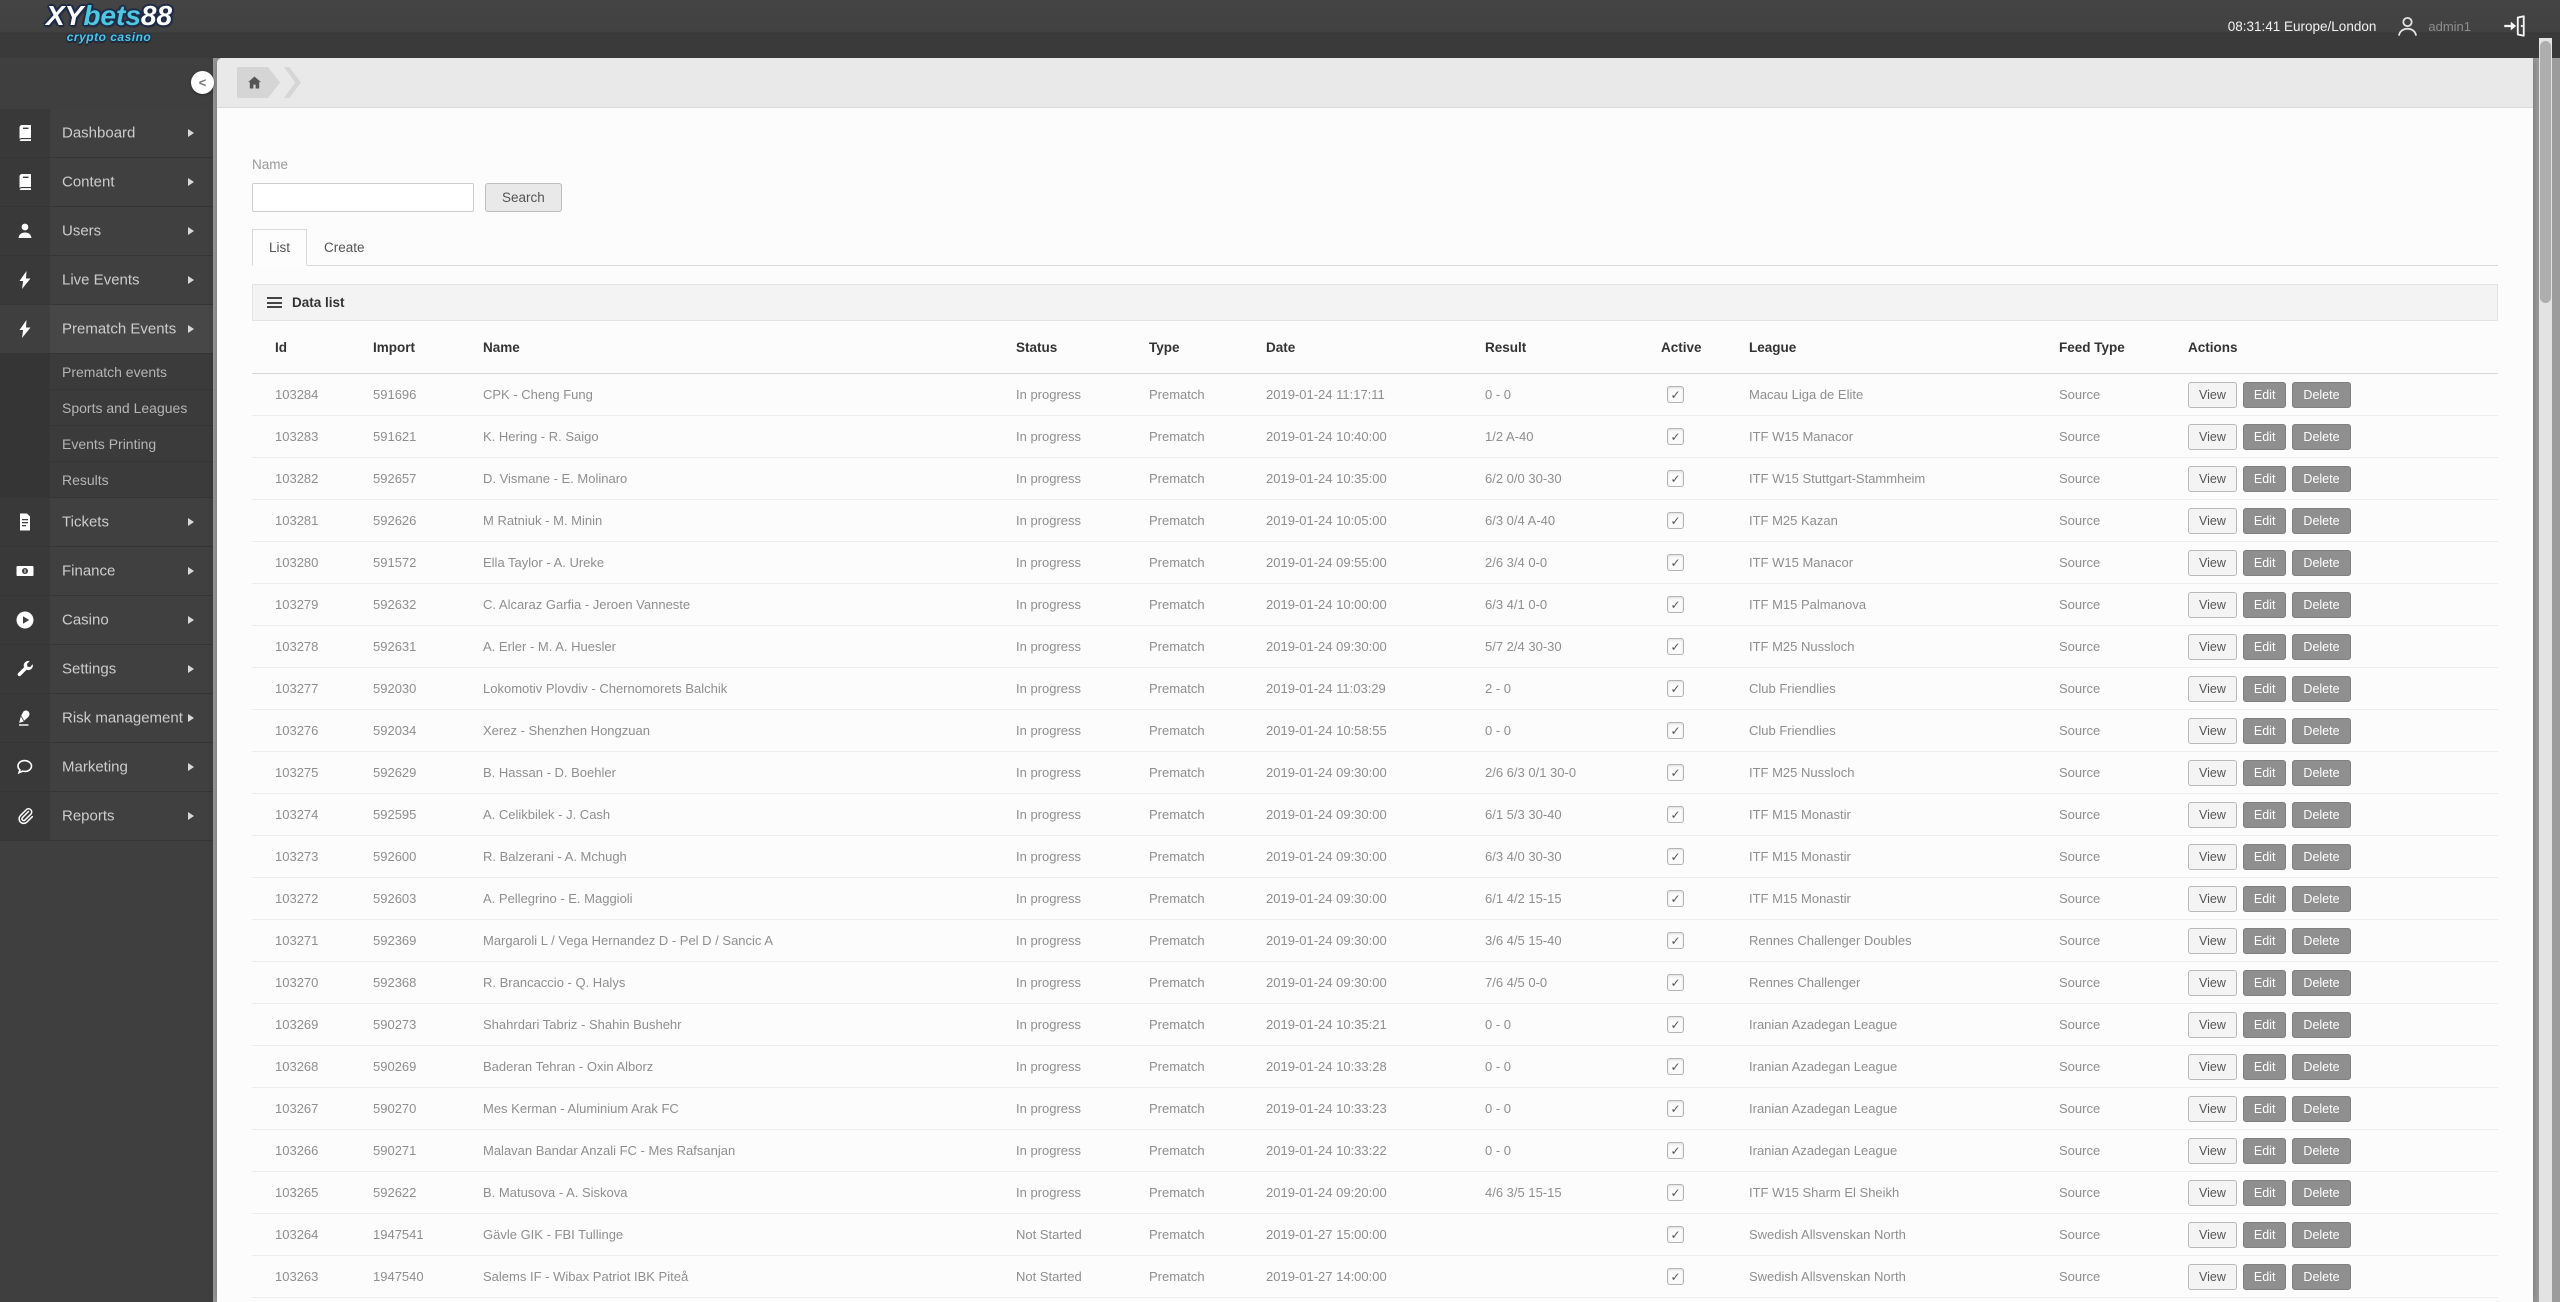  What do you see at coordinates (106, 133) in the screenshot?
I see `sidebar-item-dashboard: Dashboard` at bounding box center [106, 133].